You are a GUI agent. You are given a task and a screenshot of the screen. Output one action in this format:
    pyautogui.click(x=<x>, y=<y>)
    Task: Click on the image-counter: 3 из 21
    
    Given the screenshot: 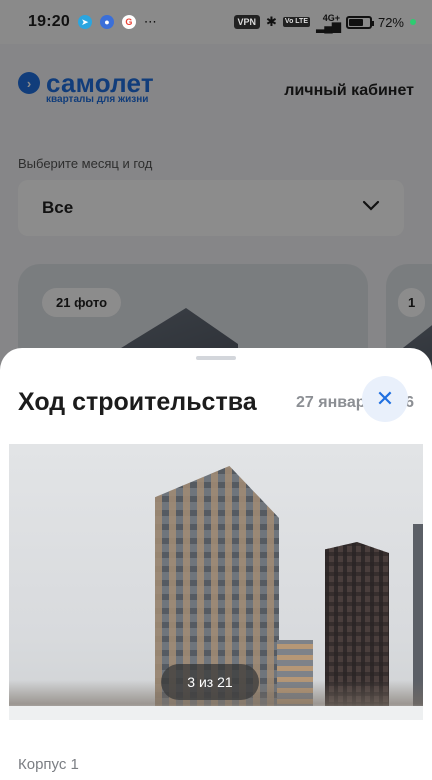 What is the action you would take?
    pyautogui.click(x=210, y=682)
    